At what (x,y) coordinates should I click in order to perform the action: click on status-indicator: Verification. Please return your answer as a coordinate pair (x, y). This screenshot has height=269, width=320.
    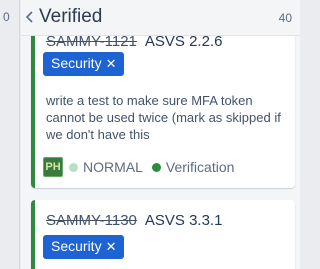
    Looking at the image, I should click on (193, 167).